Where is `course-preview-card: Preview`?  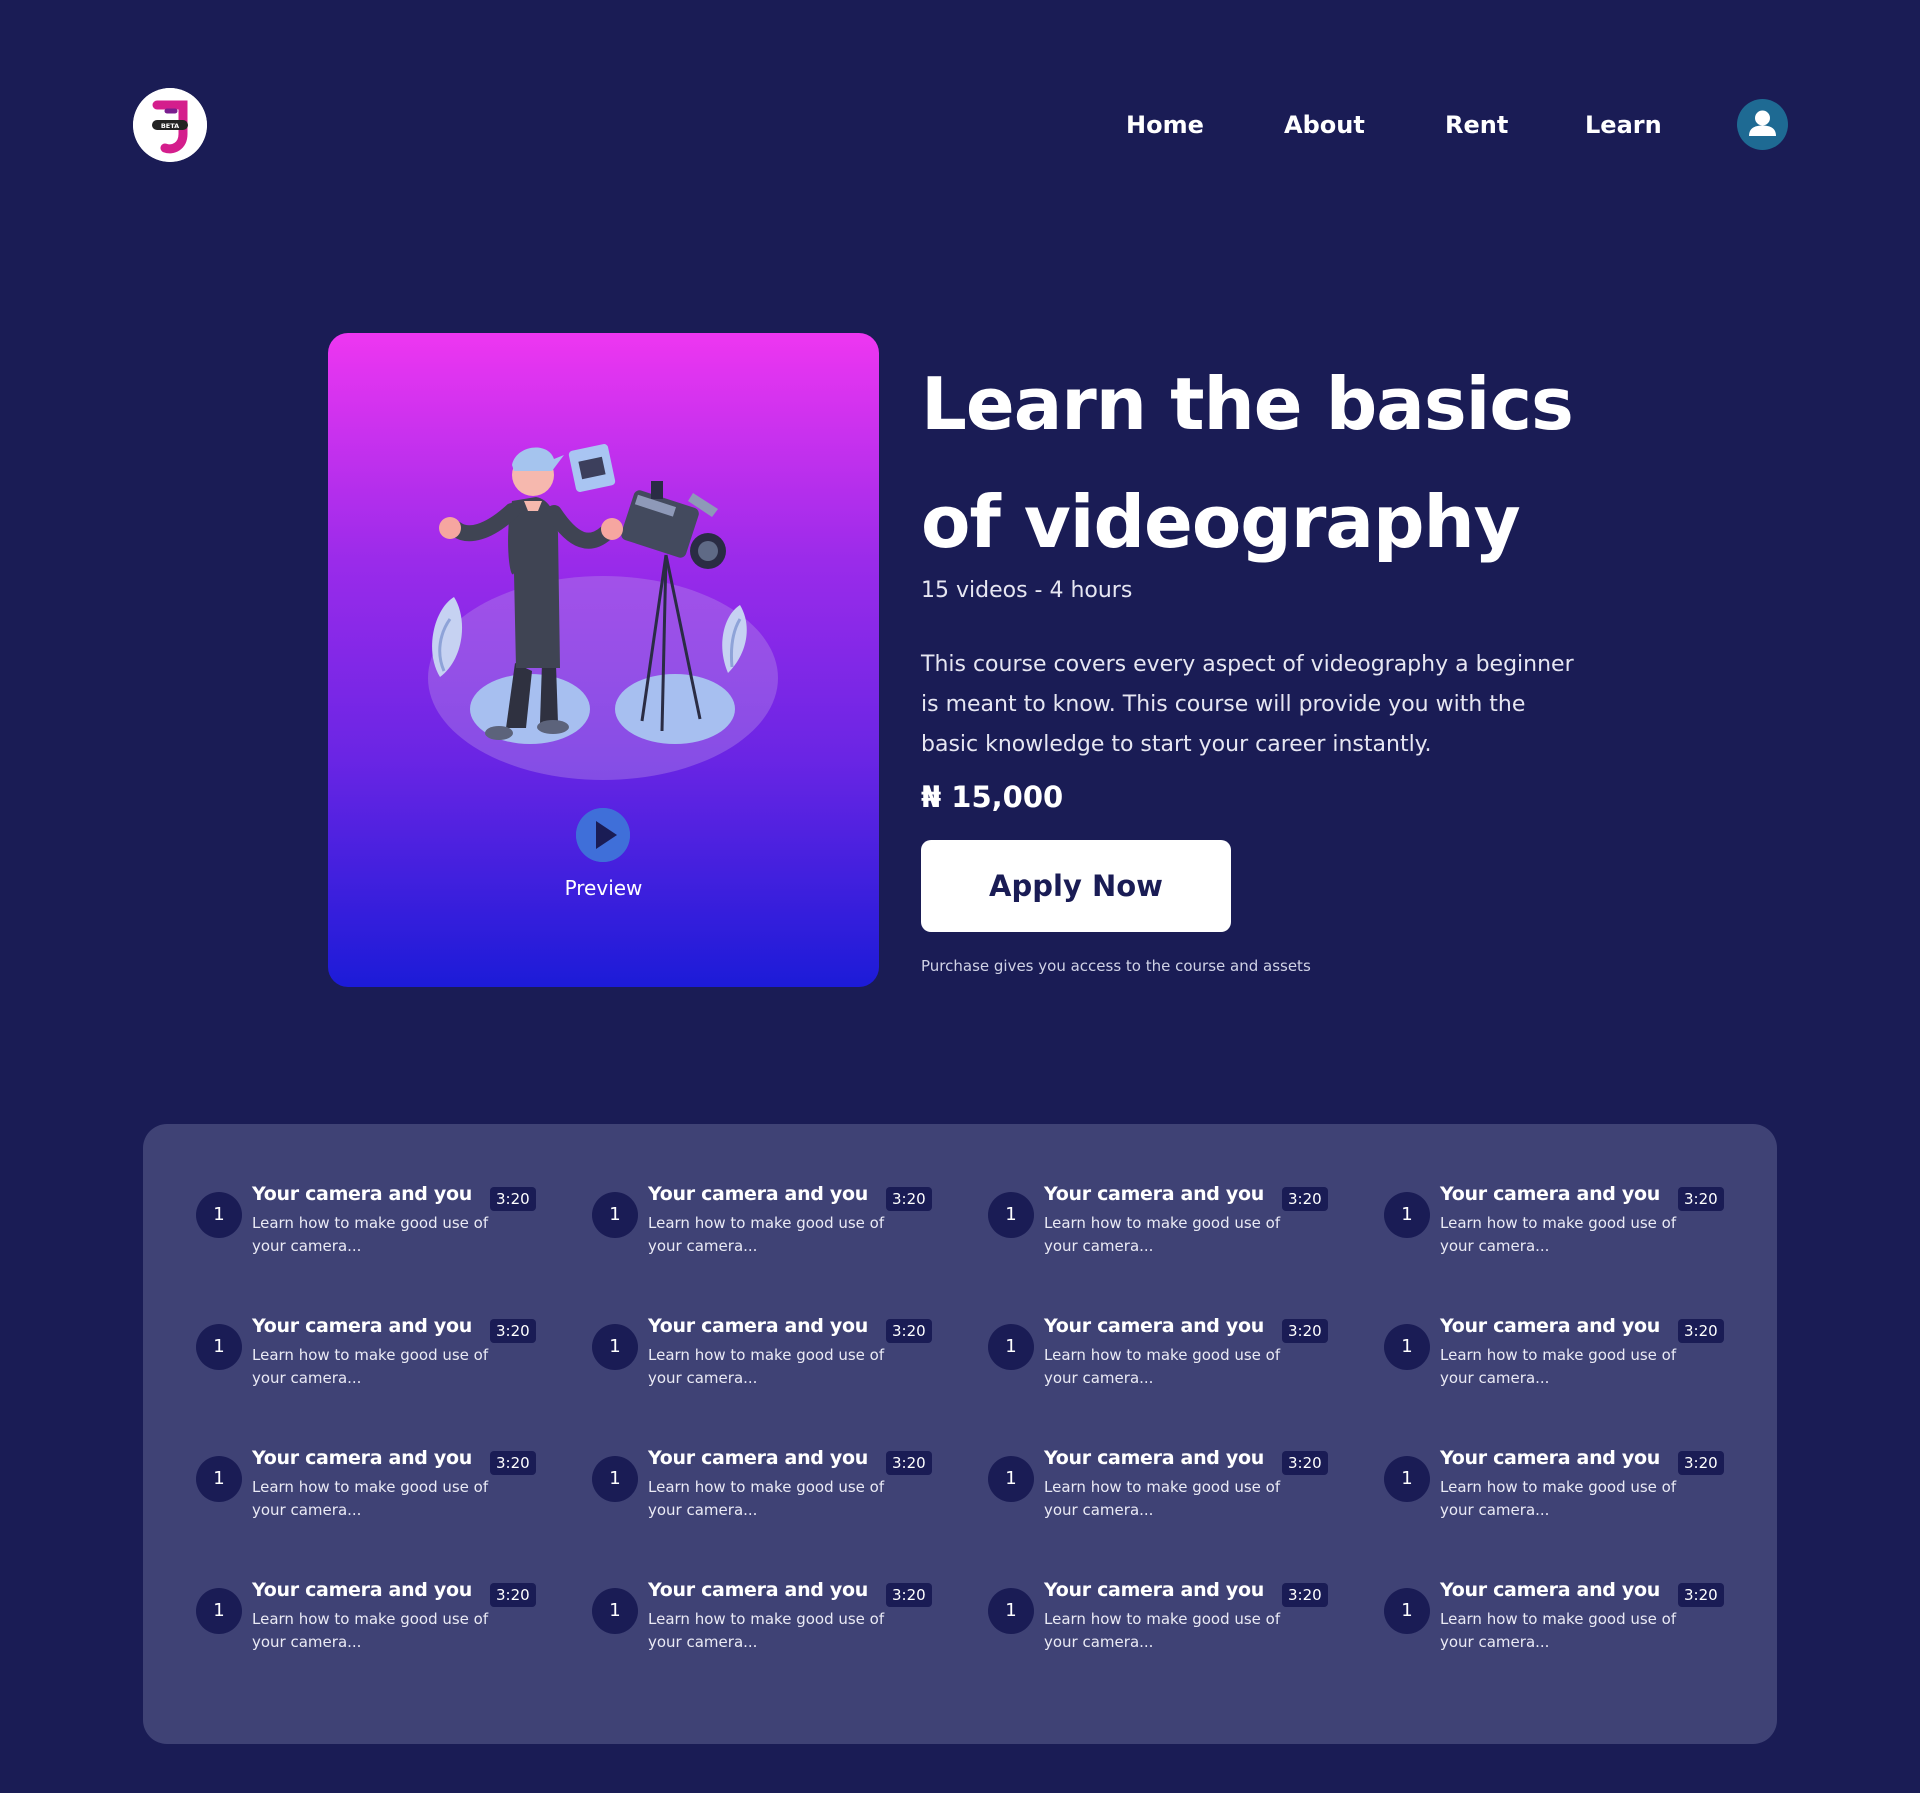
course-preview-card: Preview is located at coordinates (603, 660).